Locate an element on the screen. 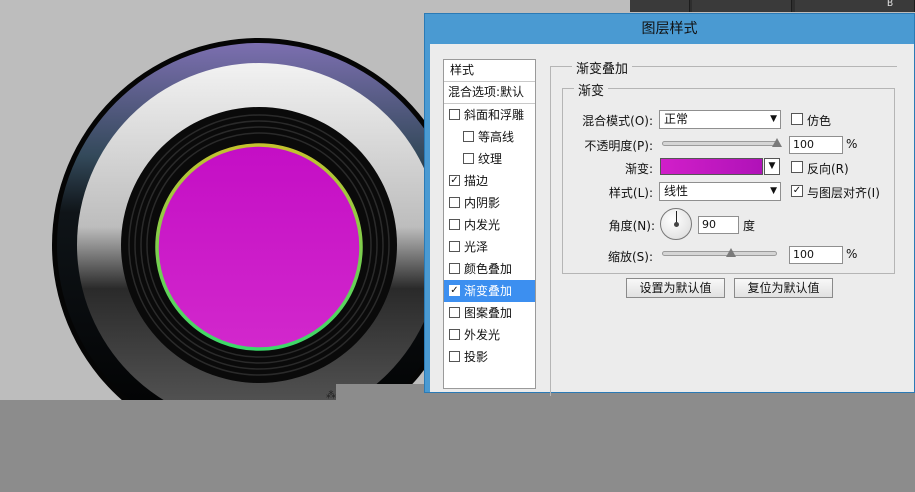 This screenshot has height=492, width=915. style-item-label: 斜面和浮雕 is located at coordinates (494, 115).